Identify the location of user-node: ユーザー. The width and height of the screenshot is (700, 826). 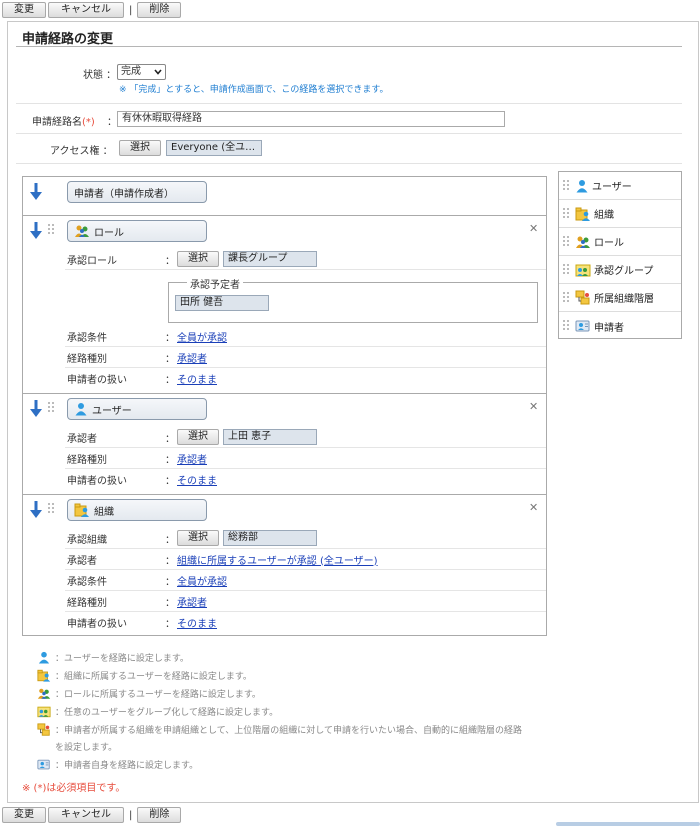
(137, 409).